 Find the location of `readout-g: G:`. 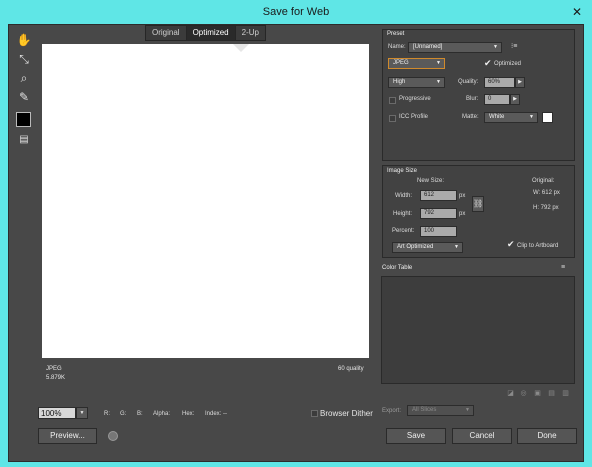

readout-g: G: is located at coordinates (123, 414).